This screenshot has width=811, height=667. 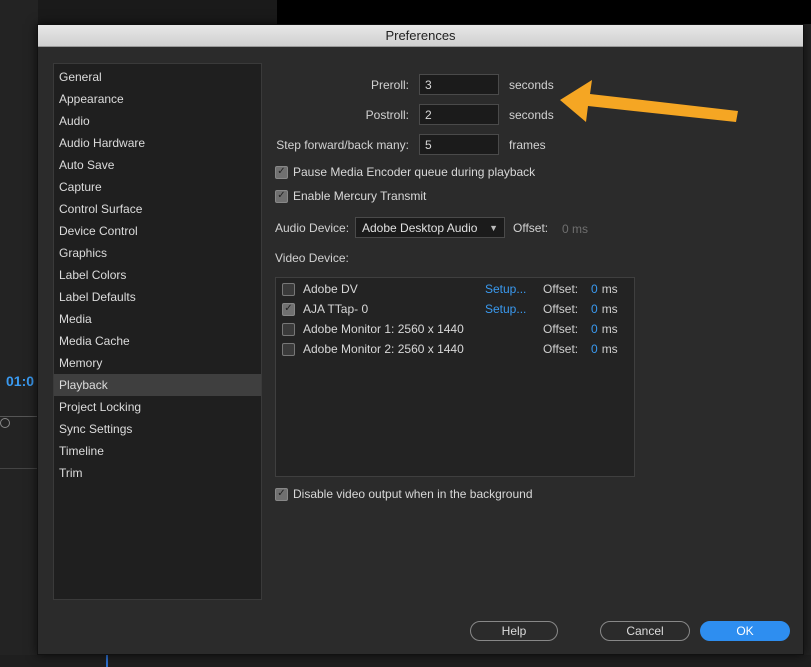 I want to click on sidebar-item-device-control: Device Control, so click(x=157, y=231).